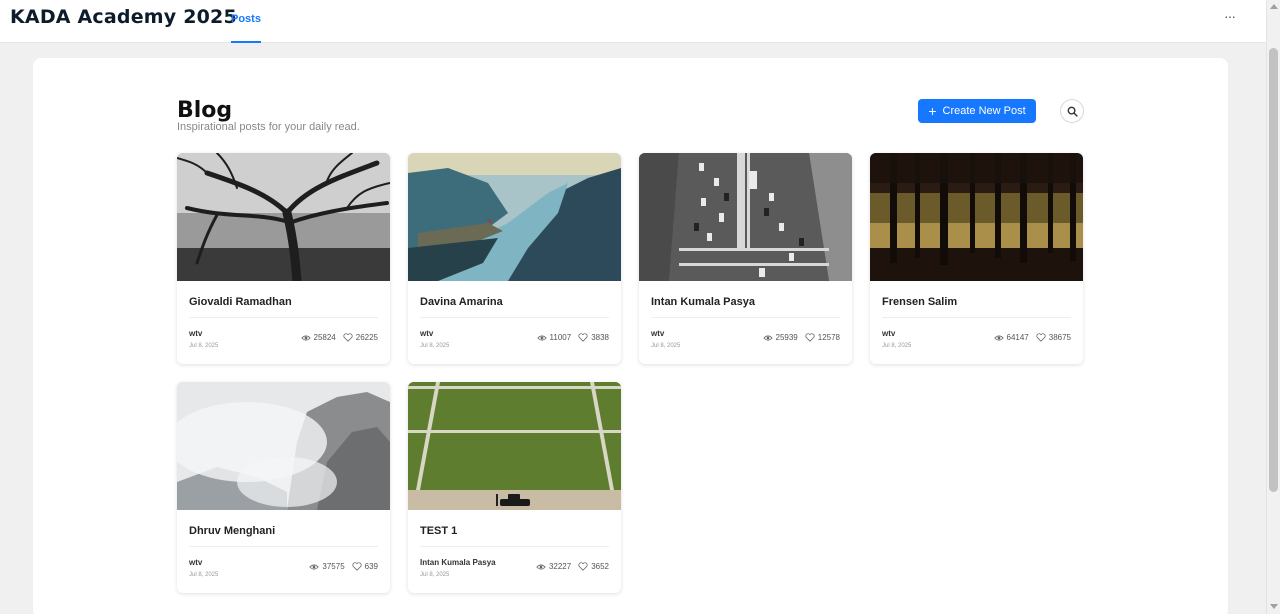 The height and width of the screenshot is (614, 1280). I want to click on like-count: 639, so click(371, 566).